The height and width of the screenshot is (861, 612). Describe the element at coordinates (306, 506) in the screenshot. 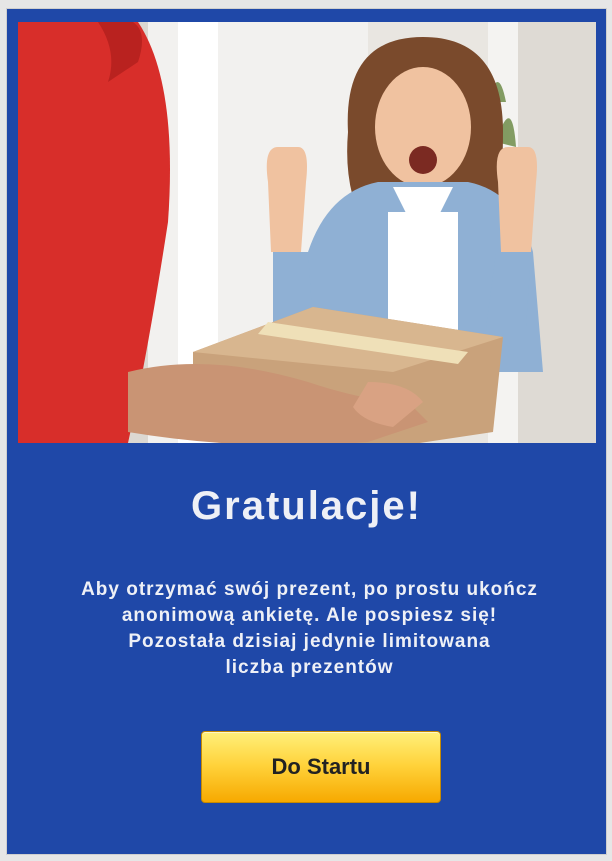

I see `page-title: Gratulacje!` at that location.